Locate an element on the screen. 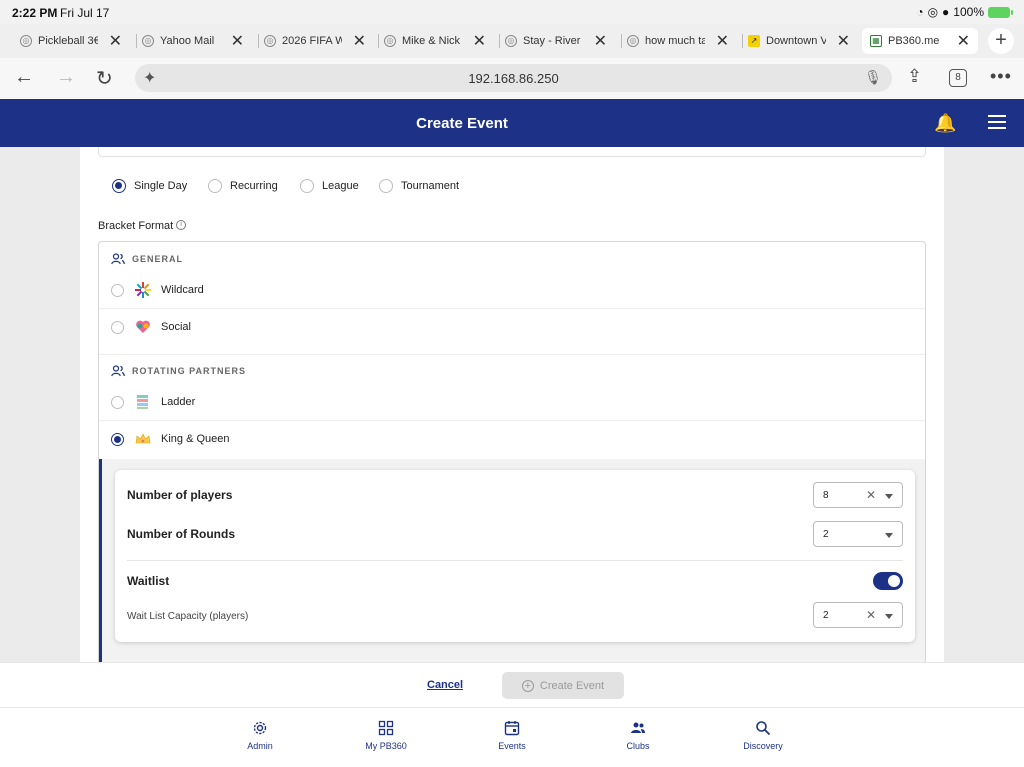 Image resolution: width=1024 pixels, height=767 pixels. tab-title: Stay - River is located at coordinates (552, 41).